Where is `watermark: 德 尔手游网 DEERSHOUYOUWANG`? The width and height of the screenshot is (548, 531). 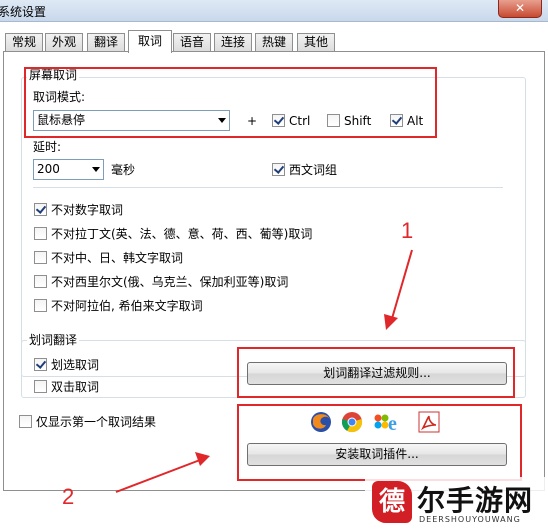 watermark: 德 尔手游网 DEERSHOUYOUWANG is located at coordinates (456, 504).